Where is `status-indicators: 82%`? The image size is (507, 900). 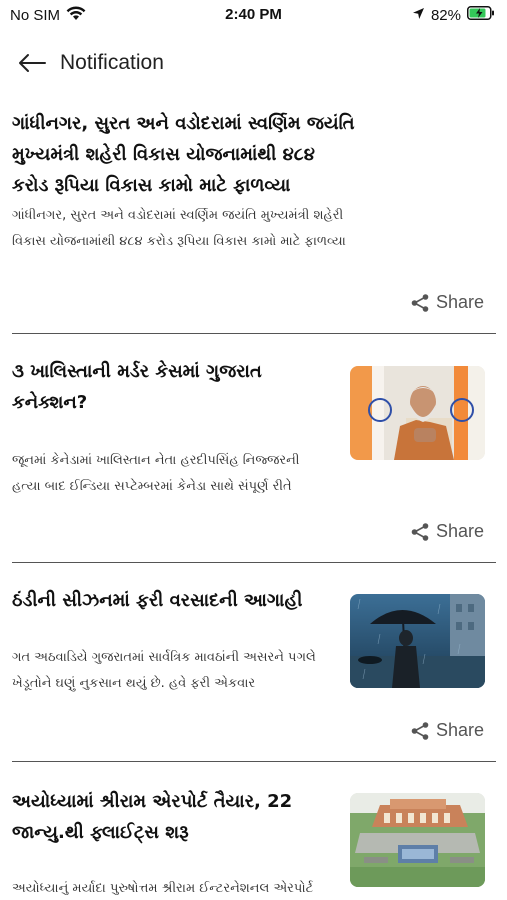 status-indicators: 82% is located at coordinates (453, 15).